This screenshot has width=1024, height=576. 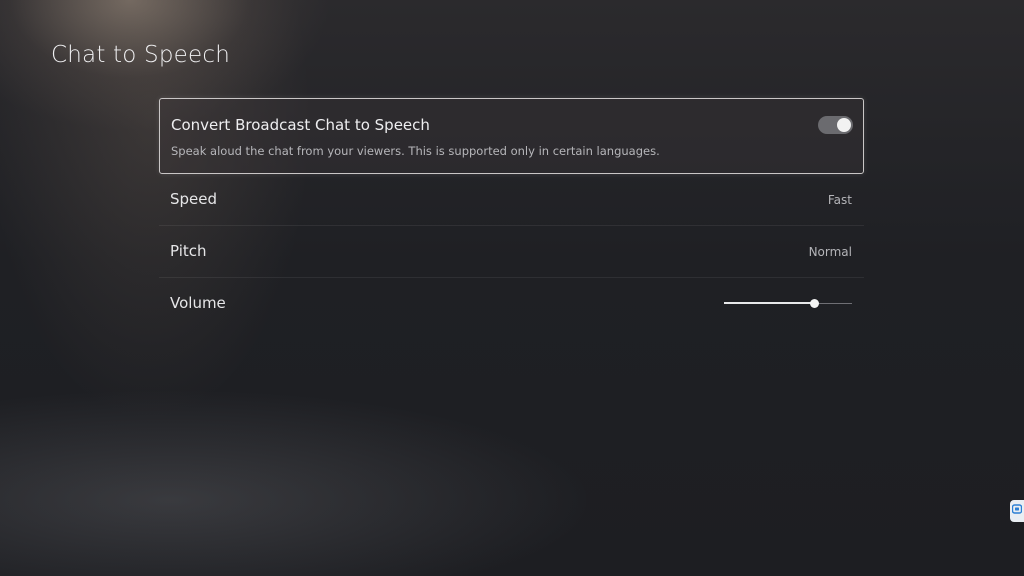 I want to click on volume-setting-row: Volume, so click(x=511, y=304).